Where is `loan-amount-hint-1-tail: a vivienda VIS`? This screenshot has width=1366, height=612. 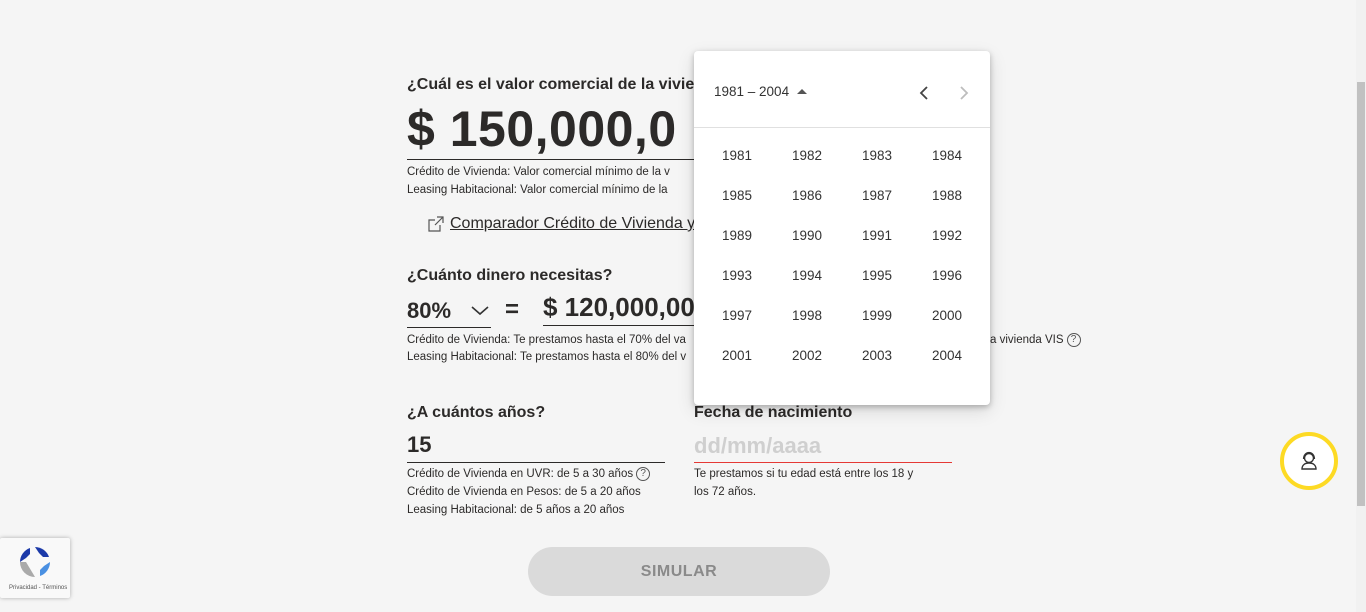
loan-amount-hint-1-tail: a vivienda VIS is located at coordinates (1027, 340).